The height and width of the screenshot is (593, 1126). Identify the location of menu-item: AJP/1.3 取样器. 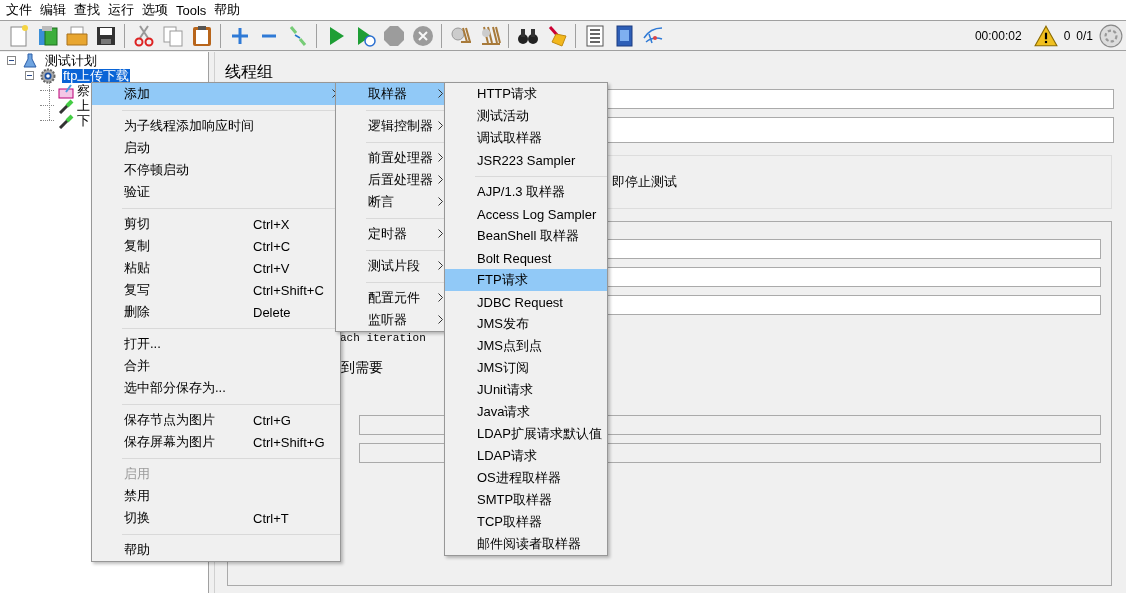
(526, 192).